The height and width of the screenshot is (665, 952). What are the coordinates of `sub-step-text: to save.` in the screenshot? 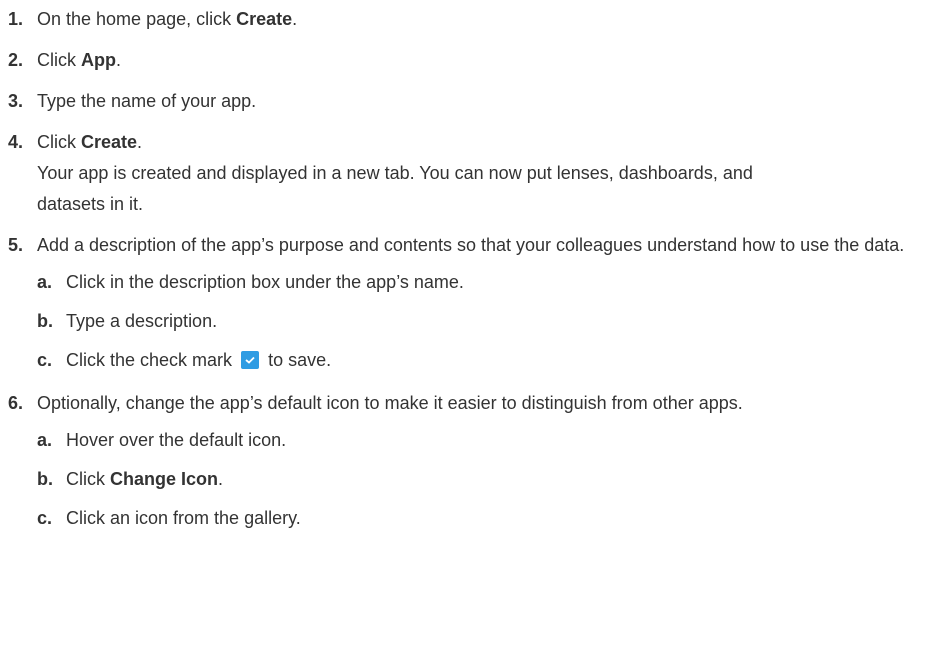 It's located at (300, 360).